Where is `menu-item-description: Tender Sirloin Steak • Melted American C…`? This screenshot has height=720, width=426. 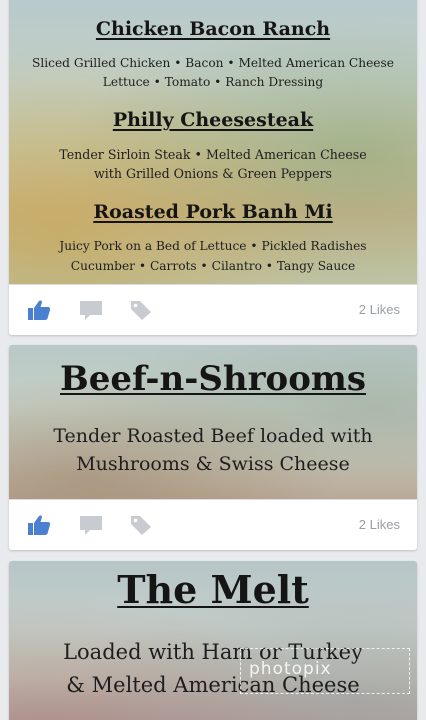
menu-item-description: Tender Sirloin Steak • Melted American C… is located at coordinates (213, 154).